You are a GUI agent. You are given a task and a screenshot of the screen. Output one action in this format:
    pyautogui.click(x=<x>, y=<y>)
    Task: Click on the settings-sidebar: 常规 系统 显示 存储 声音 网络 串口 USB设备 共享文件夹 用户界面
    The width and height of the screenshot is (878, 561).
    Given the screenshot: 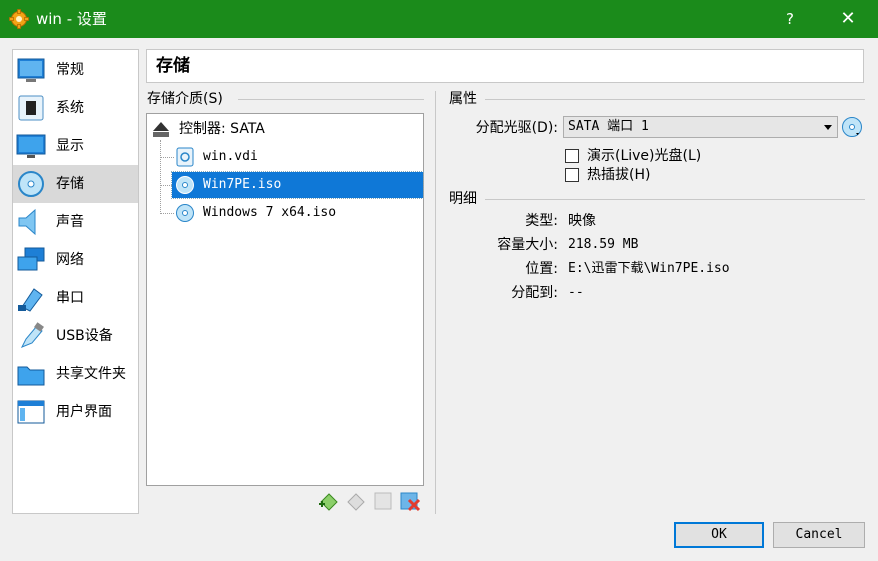 What is the action you would take?
    pyautogui.click(x=75, y=281)
    